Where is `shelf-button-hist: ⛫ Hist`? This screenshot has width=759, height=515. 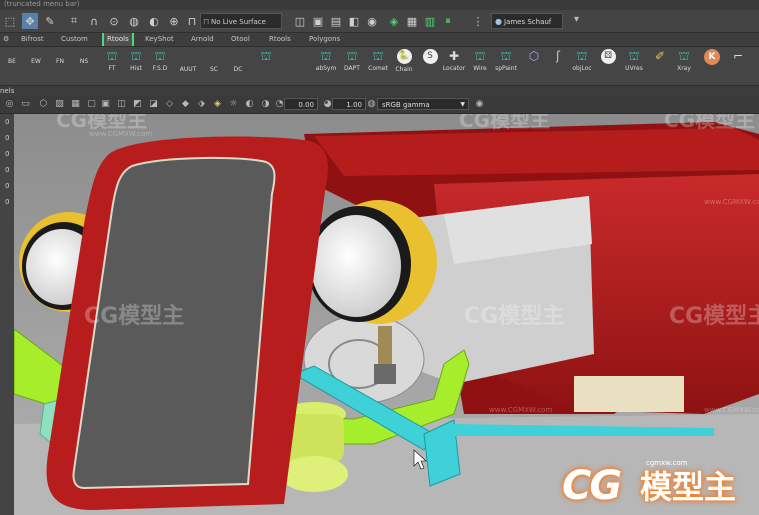 shelf-button-hist: ⛫ Hist is located at coordinates (136, 64).